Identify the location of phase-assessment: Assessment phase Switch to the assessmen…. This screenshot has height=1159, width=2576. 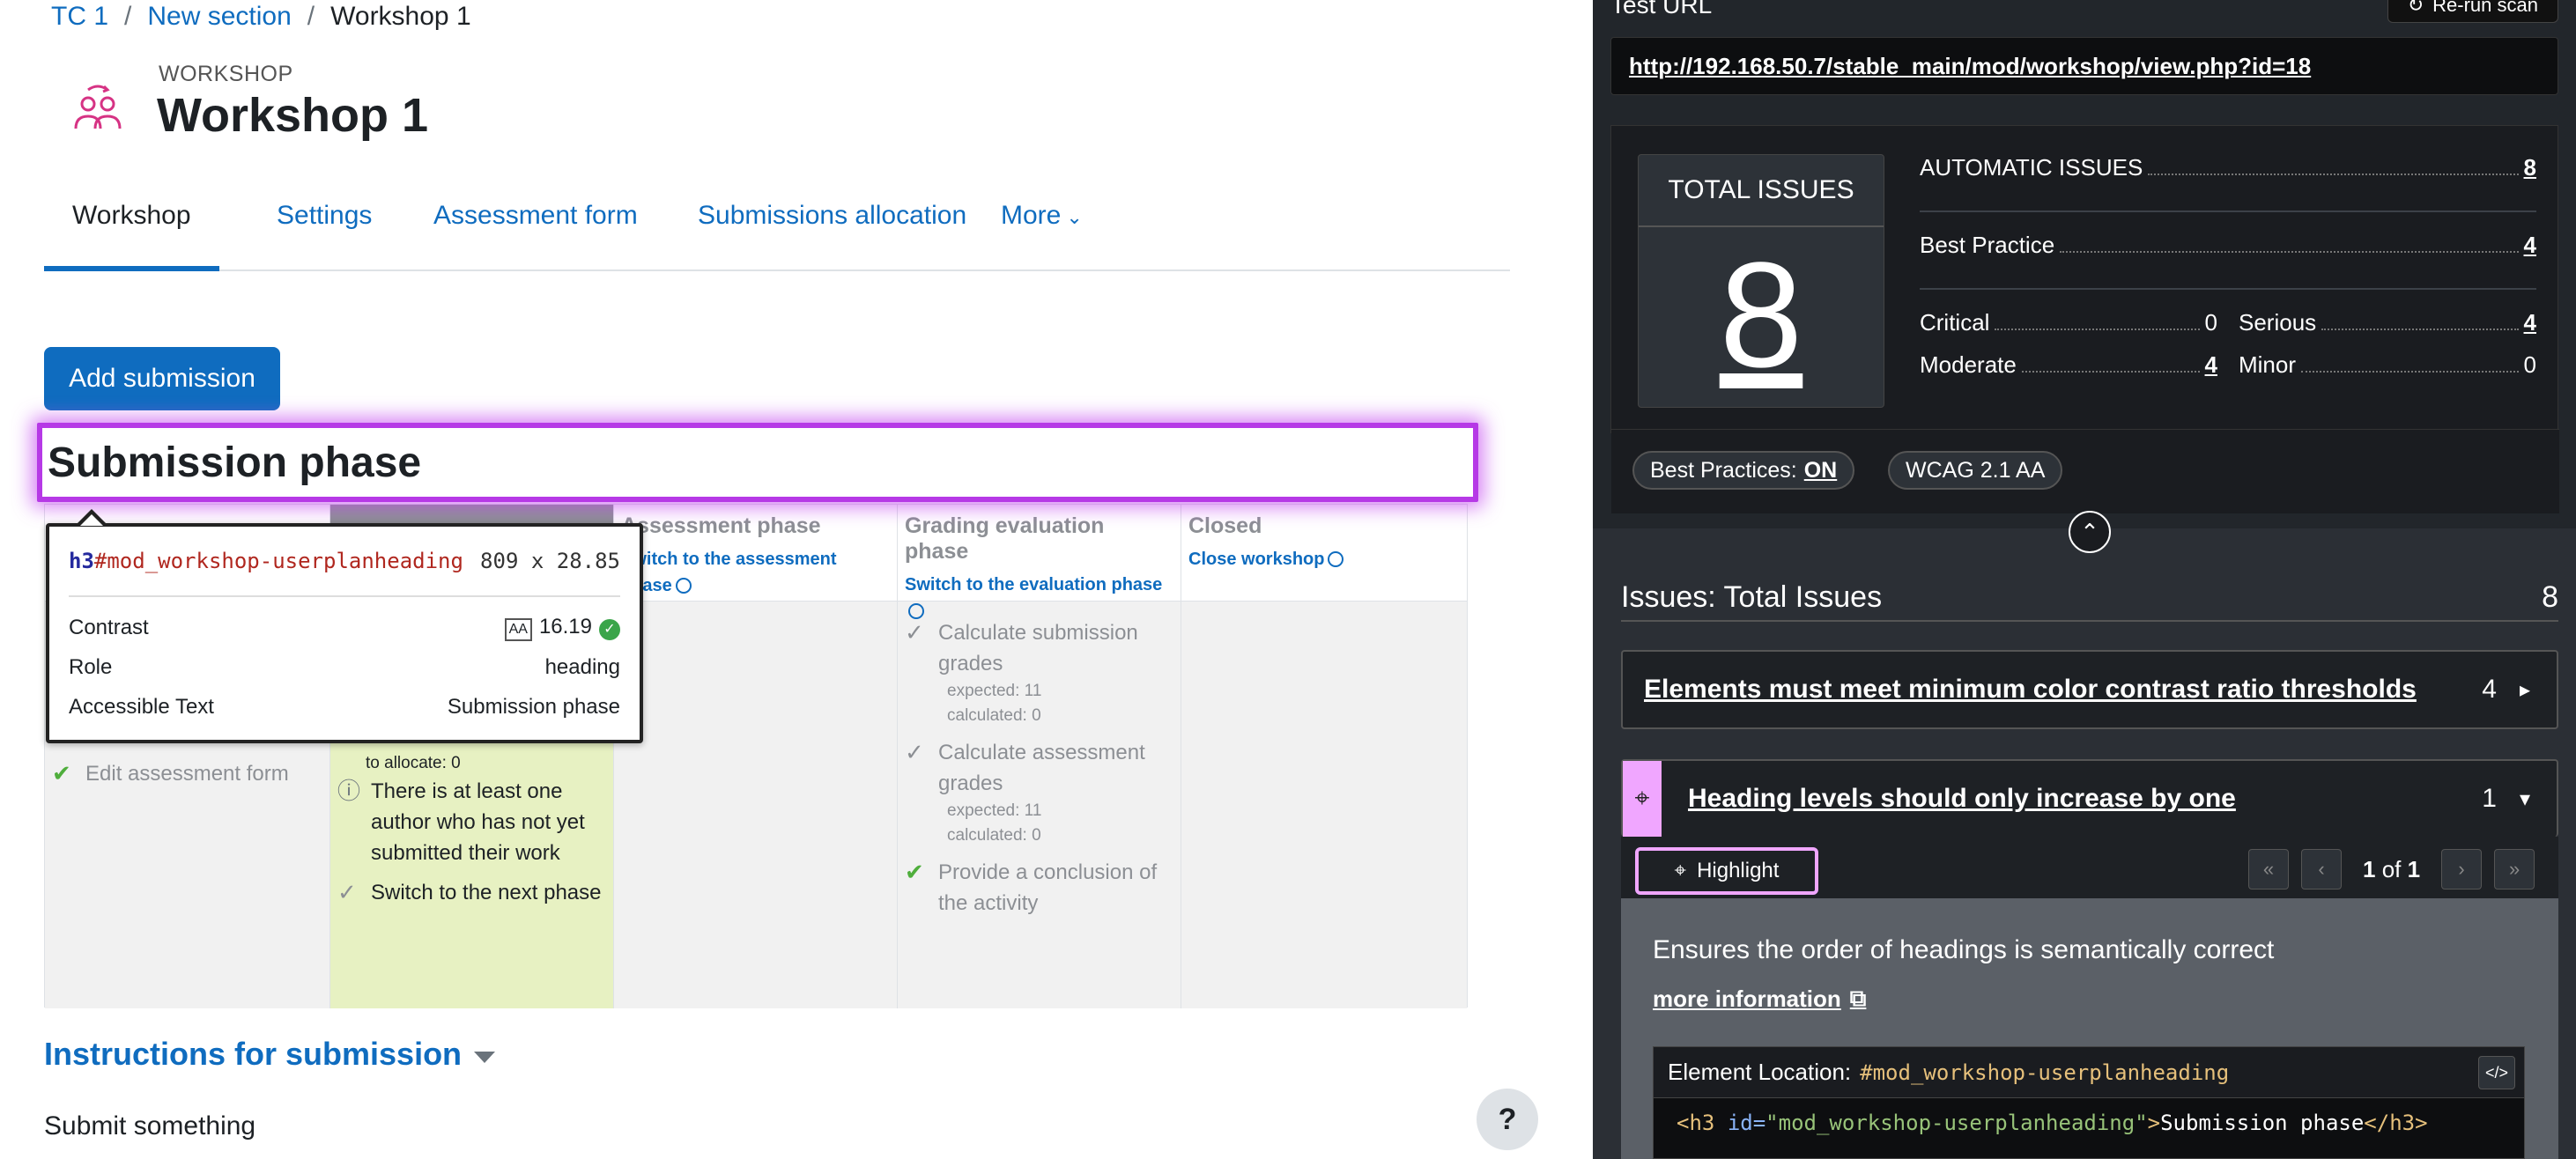
(756, 756).